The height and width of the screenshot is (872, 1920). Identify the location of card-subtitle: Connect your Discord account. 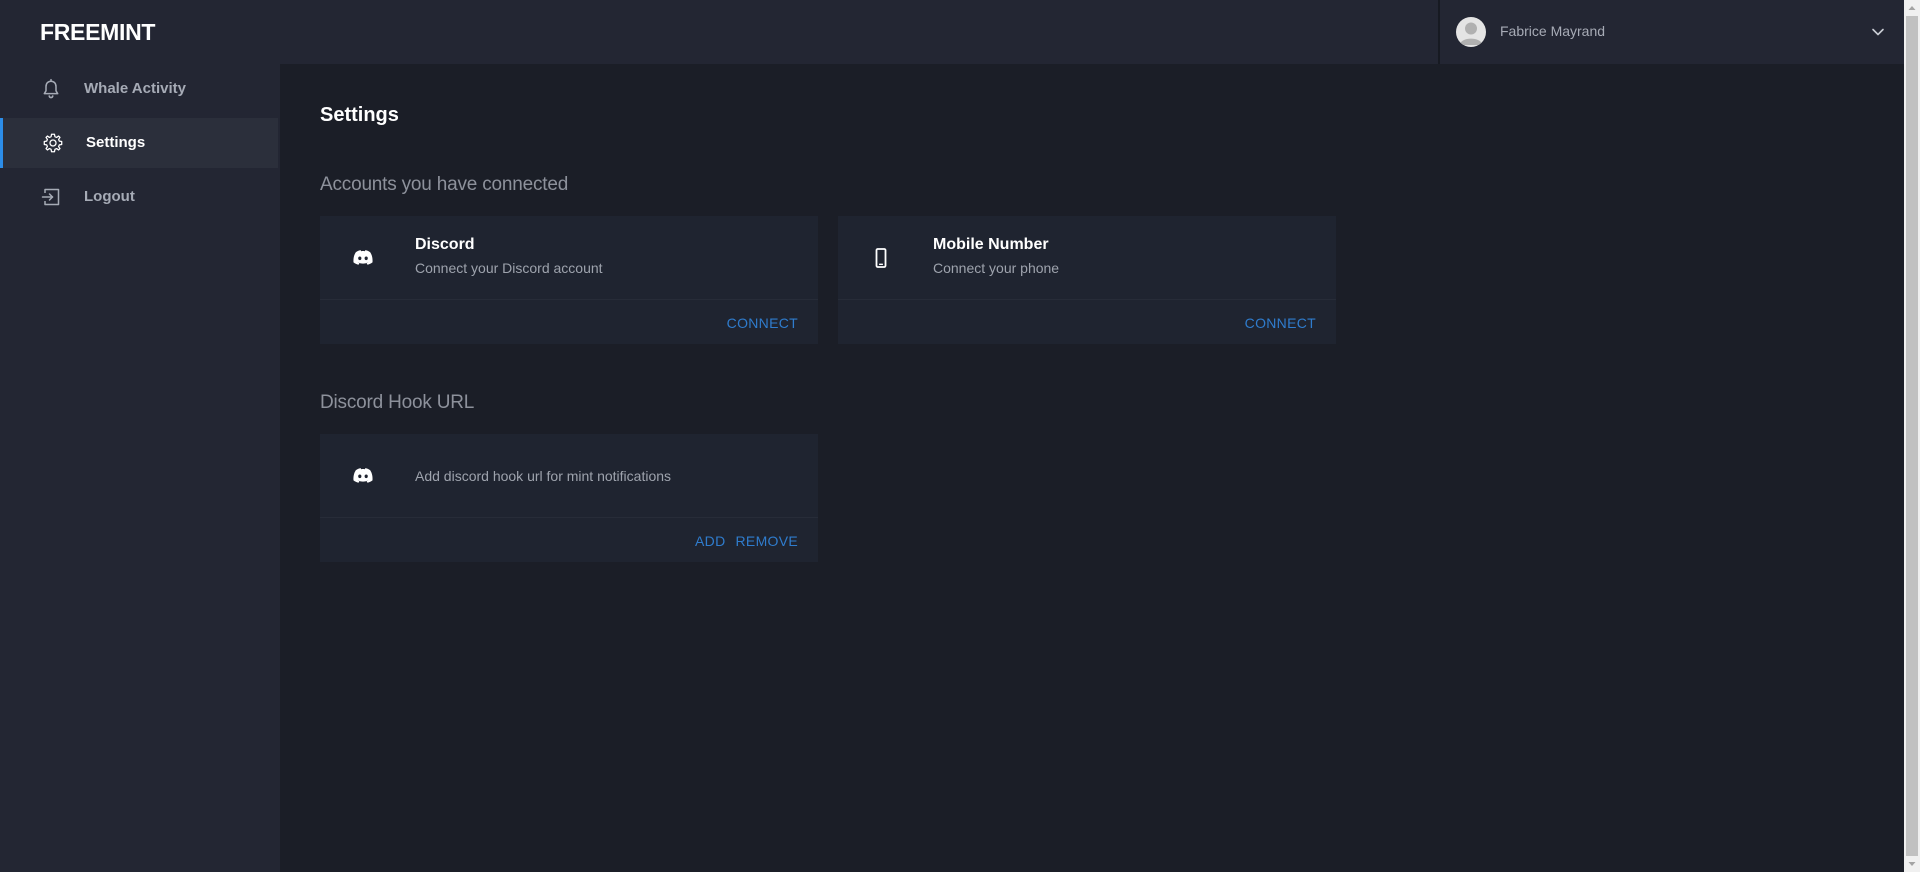
(509, 268).